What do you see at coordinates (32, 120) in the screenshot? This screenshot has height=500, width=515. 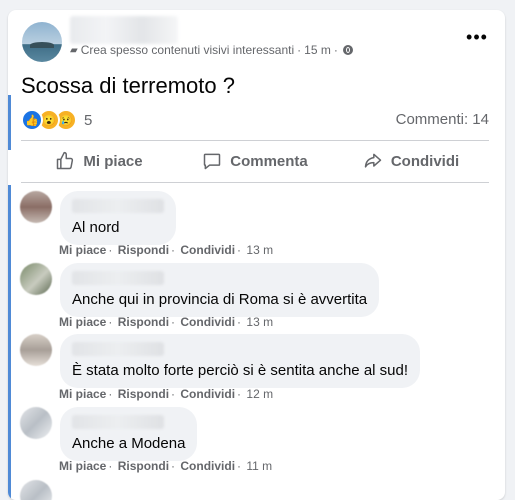 I see `like-reaction-icon: 👍` at bounding box center [32, 120].